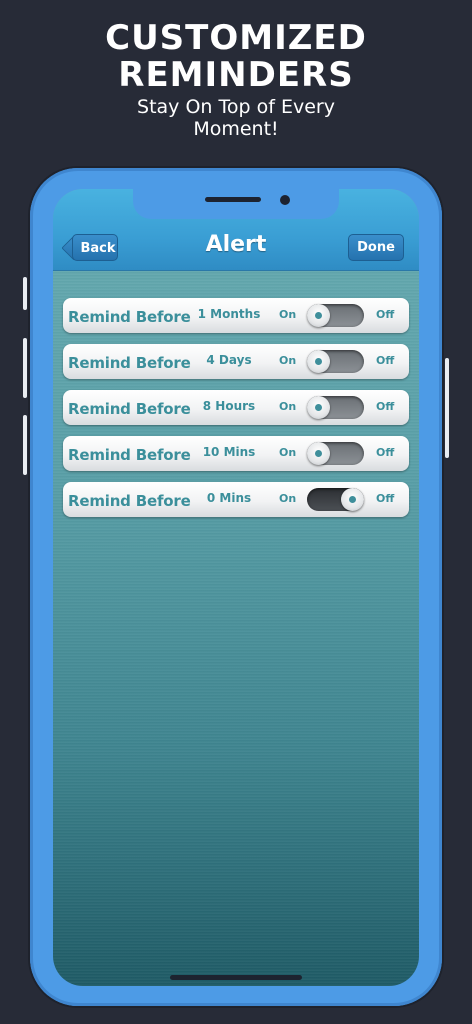 The width and height of the screenshot is (472, 1024). I want to click on phone-mute-switch, so click(25, 293).